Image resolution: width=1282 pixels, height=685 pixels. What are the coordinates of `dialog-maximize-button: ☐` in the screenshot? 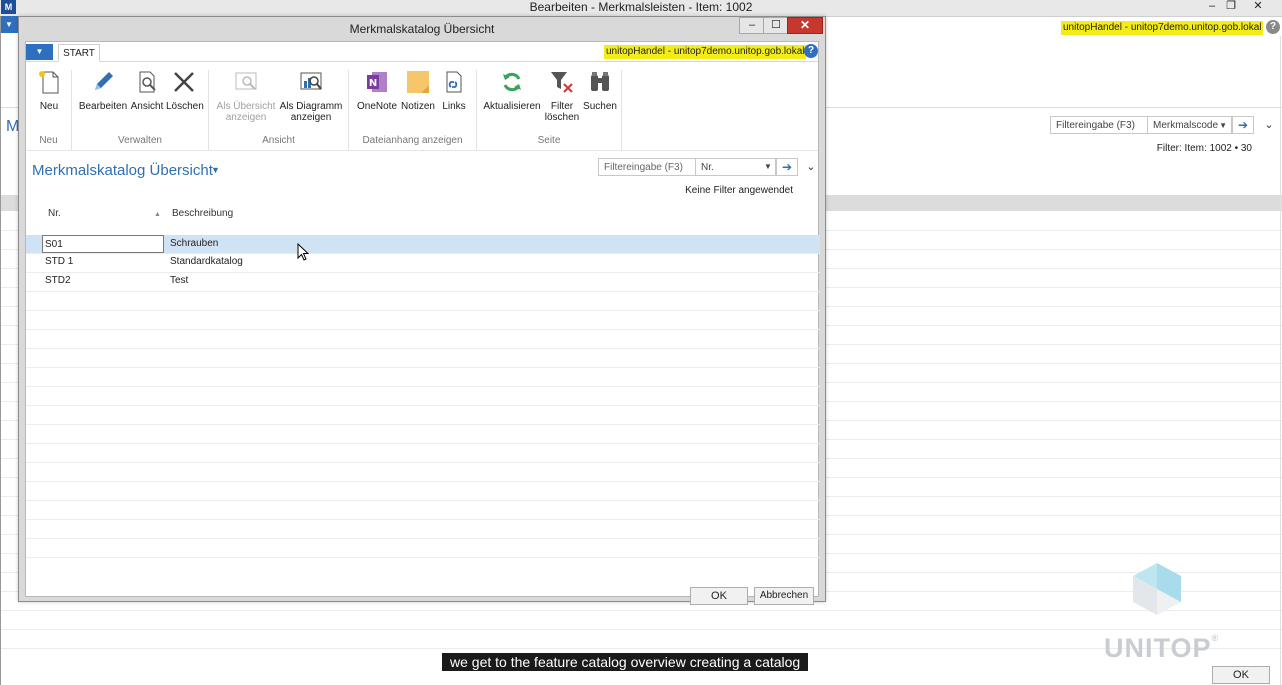 It's located at (776, 25).